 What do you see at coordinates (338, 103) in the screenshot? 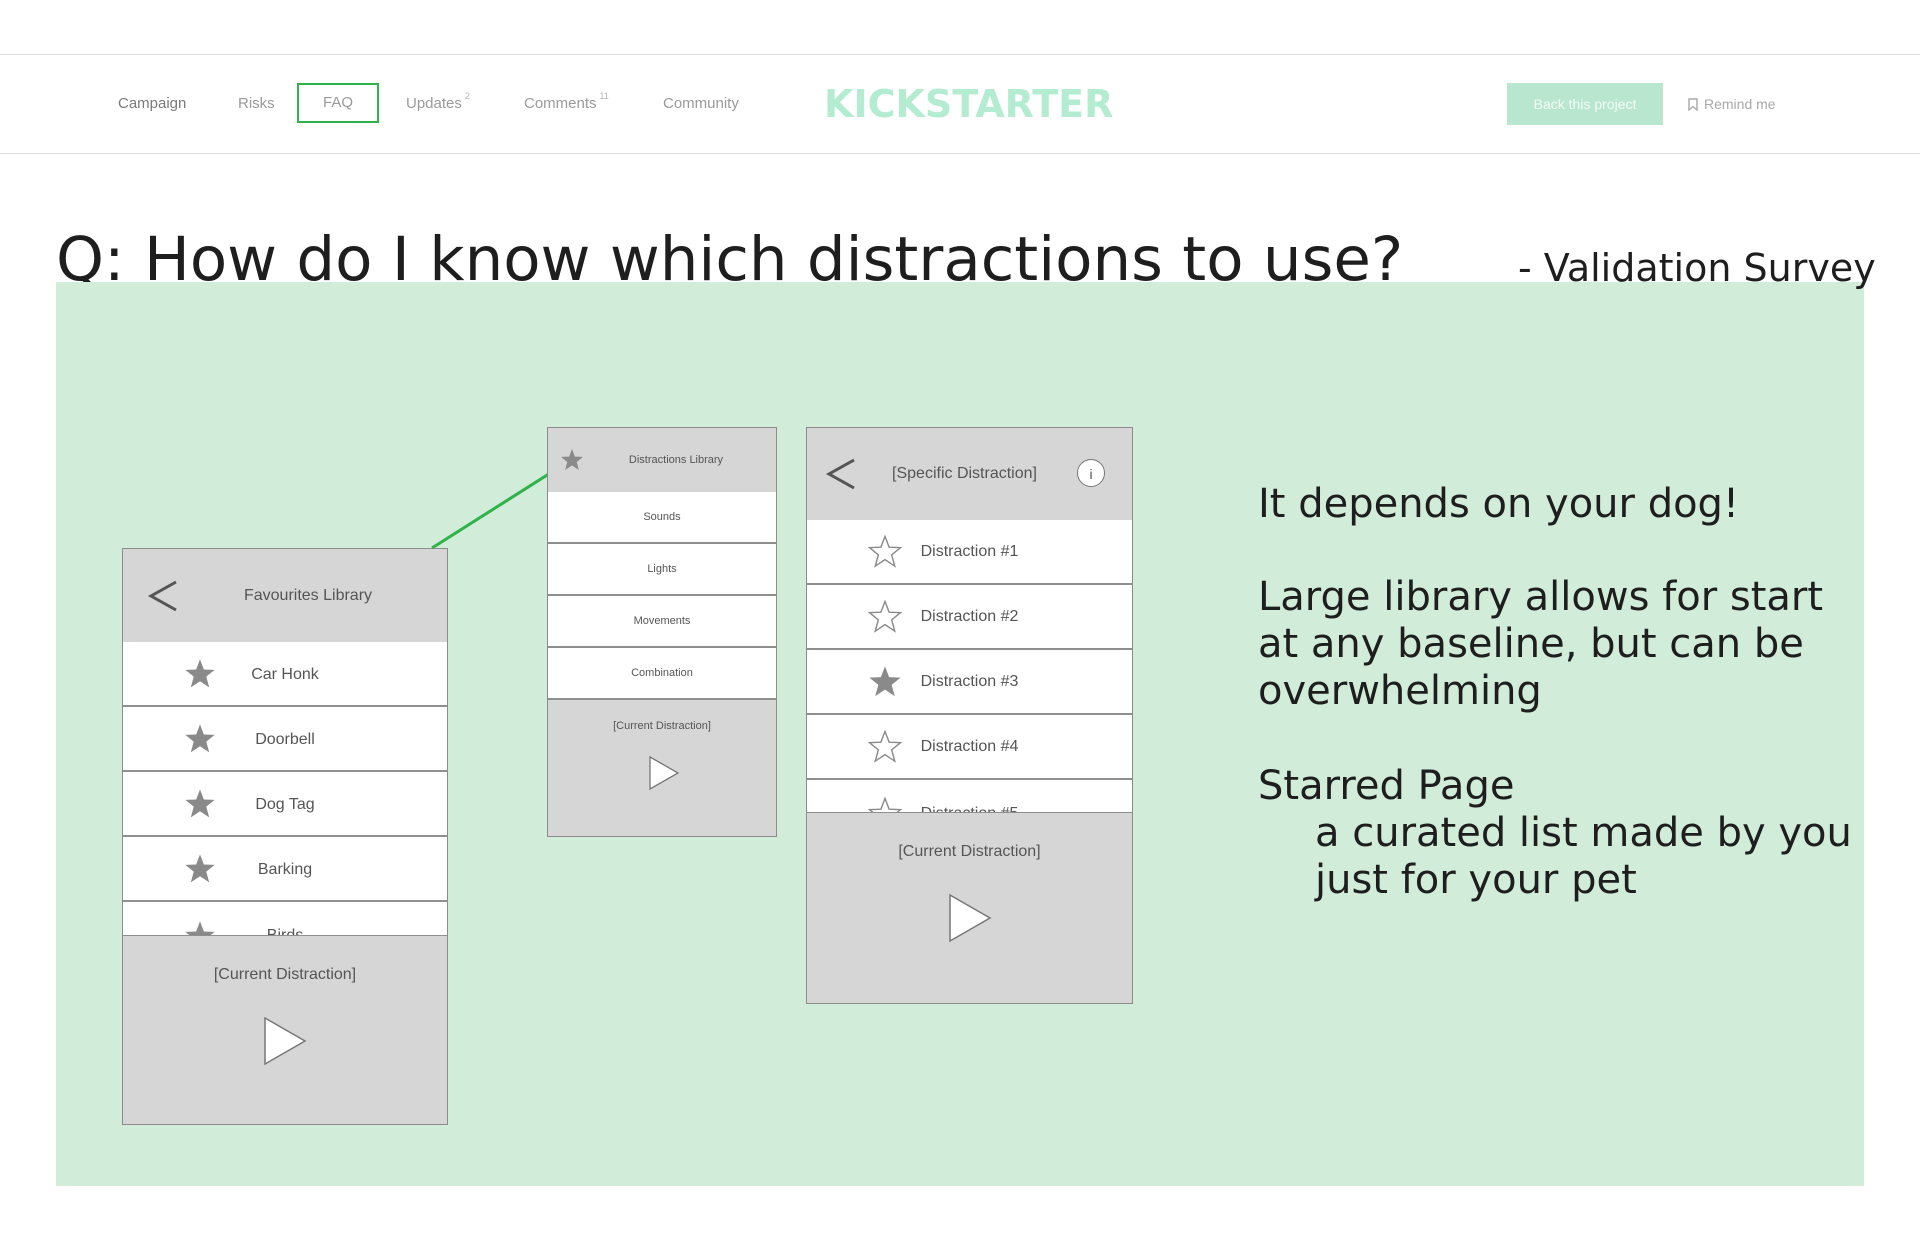
I see `tab-faq: FAQ` at bounding box center [338, 103].